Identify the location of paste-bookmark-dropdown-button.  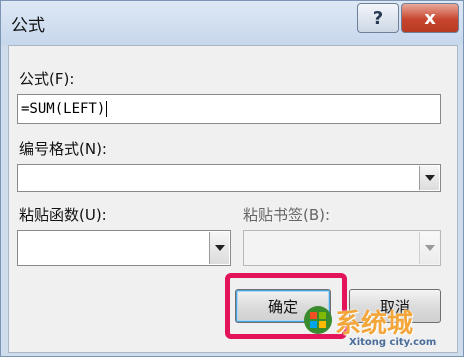
(429, 248).